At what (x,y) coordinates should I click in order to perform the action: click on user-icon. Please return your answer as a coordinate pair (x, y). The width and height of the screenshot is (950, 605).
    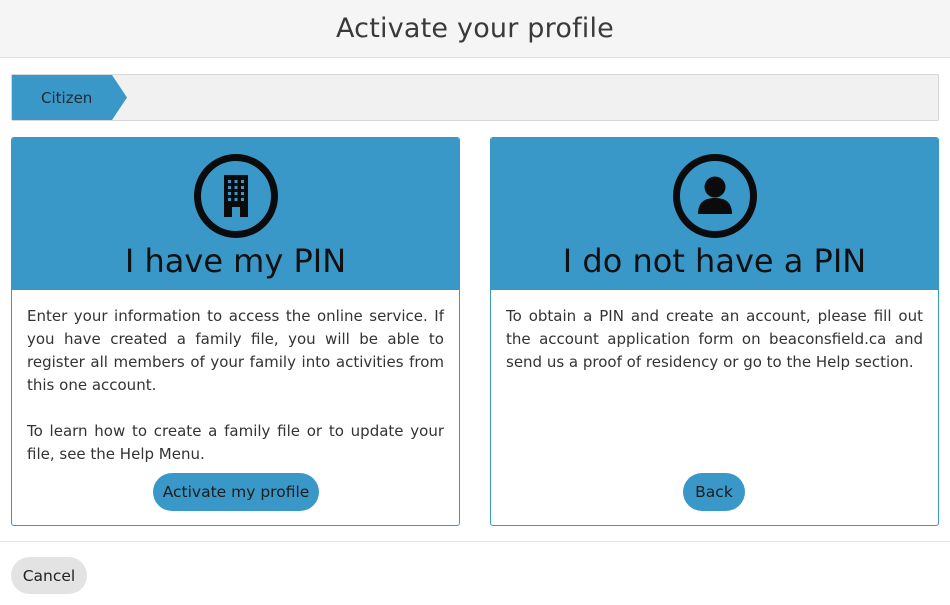
    Looking at the image, I should click on (714, 195).